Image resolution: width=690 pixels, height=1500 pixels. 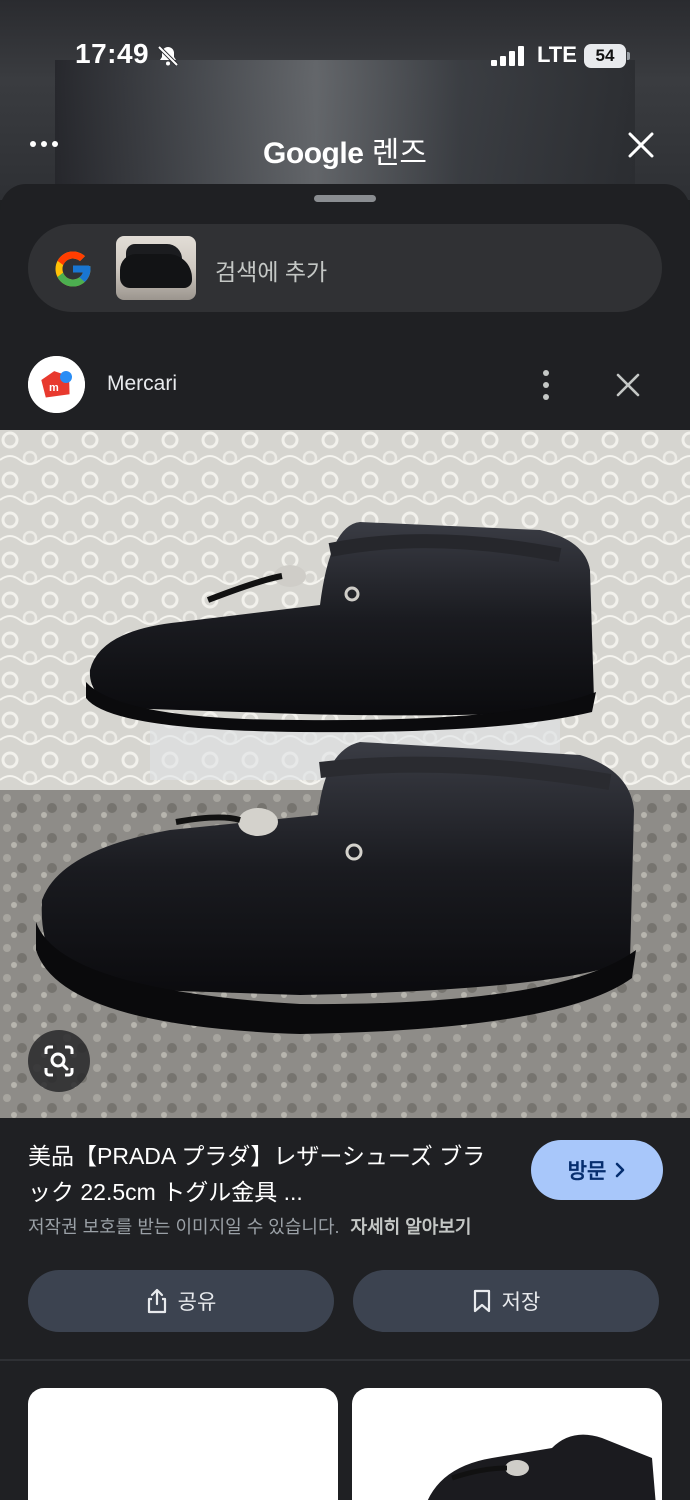 I want to click on share-button: 공유, so click(x=181, y=1301).